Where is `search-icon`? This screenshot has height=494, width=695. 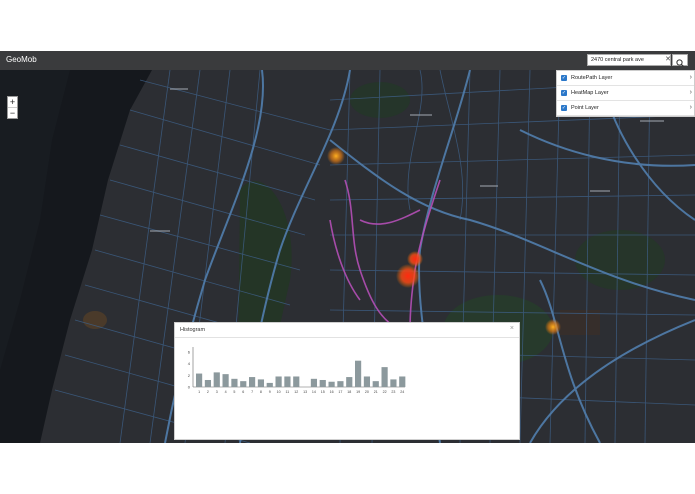 search-icon is located at coordinates (680, 63).